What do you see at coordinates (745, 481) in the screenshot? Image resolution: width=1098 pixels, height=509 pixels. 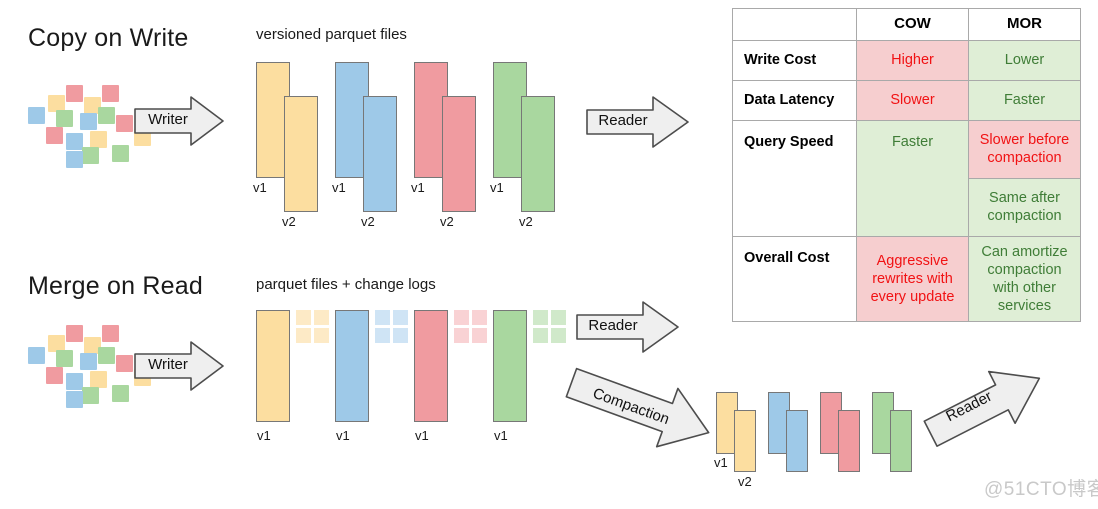 I see `compacted-file-v2-label: v2` at bounding box center [745, 481].